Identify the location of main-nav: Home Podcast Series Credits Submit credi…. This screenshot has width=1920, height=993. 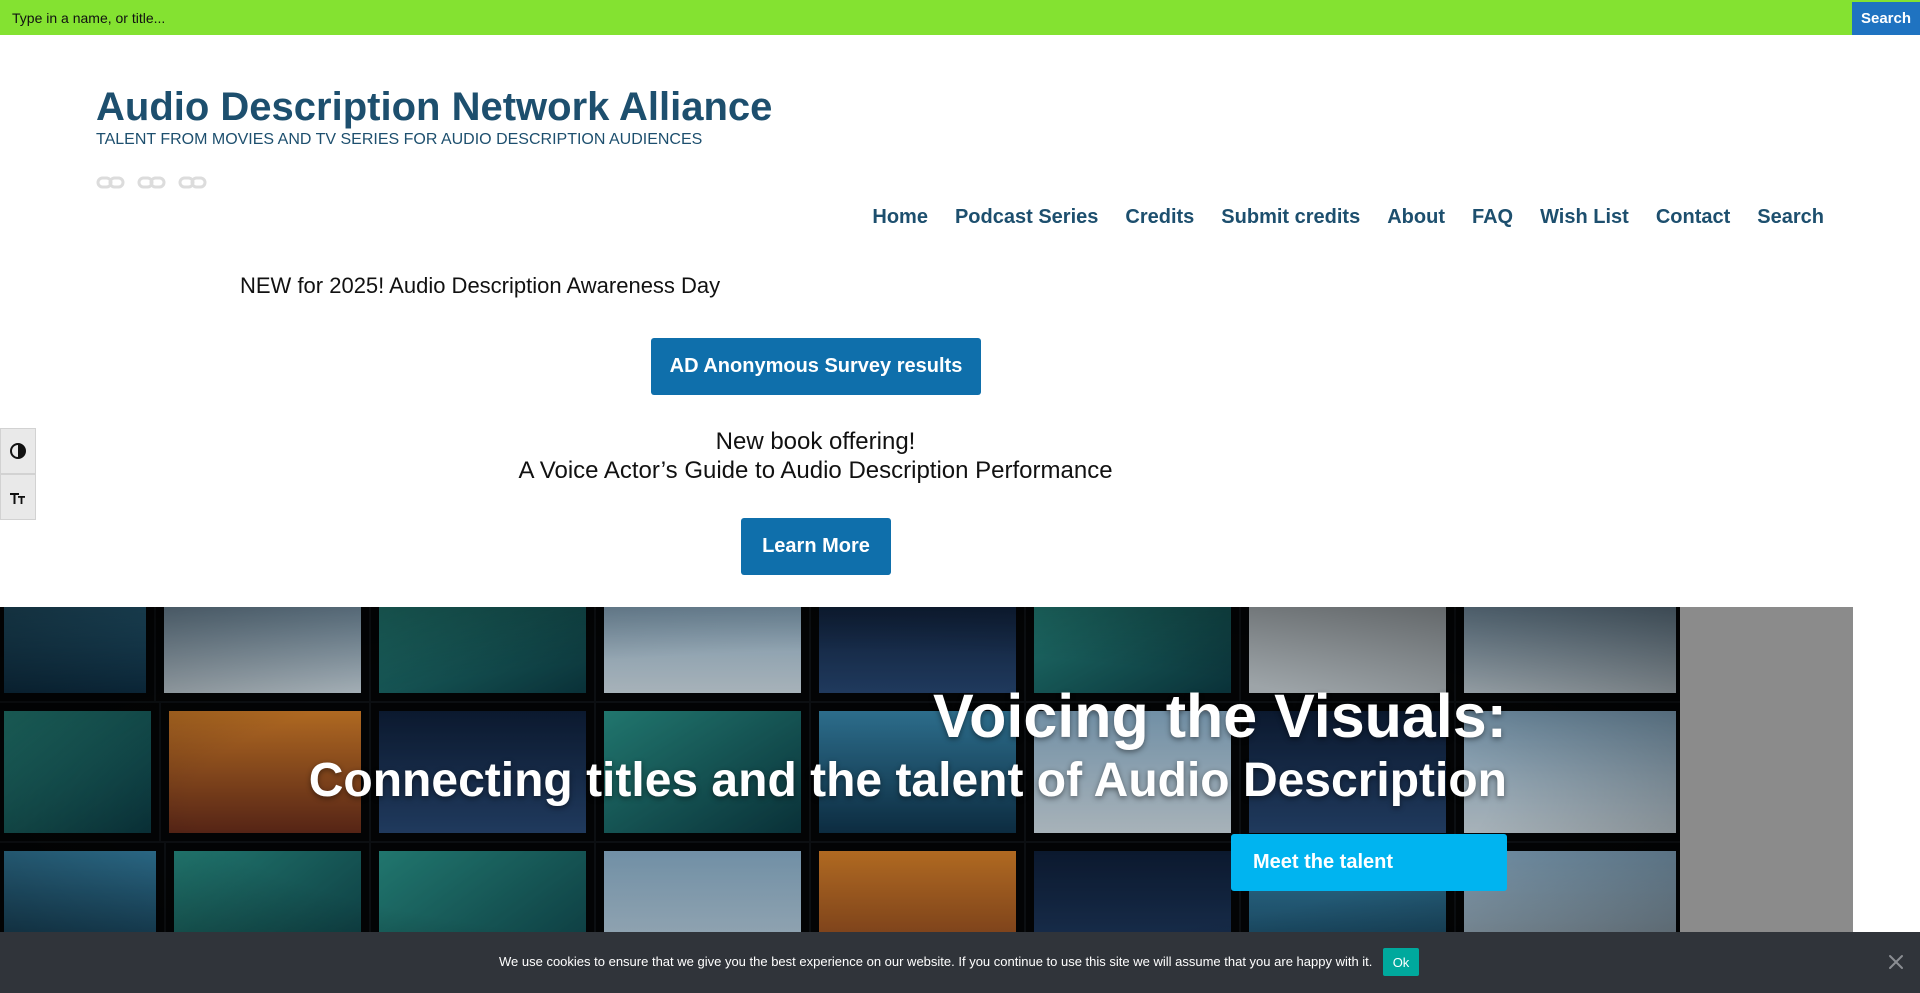
(1348, 217).